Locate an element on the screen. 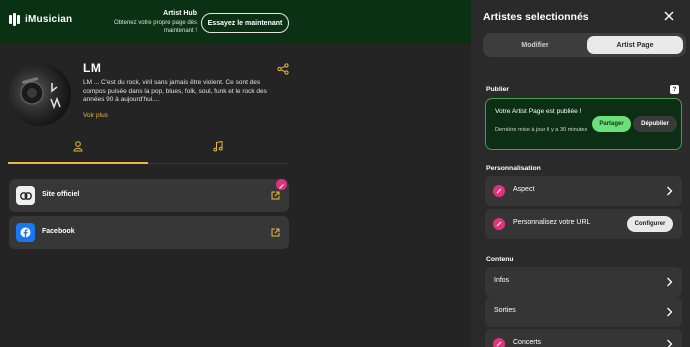 Image resolution: width=690 pixels, height=347 pixels. aspect-label: Aspect is located at coordinates (524, 189).